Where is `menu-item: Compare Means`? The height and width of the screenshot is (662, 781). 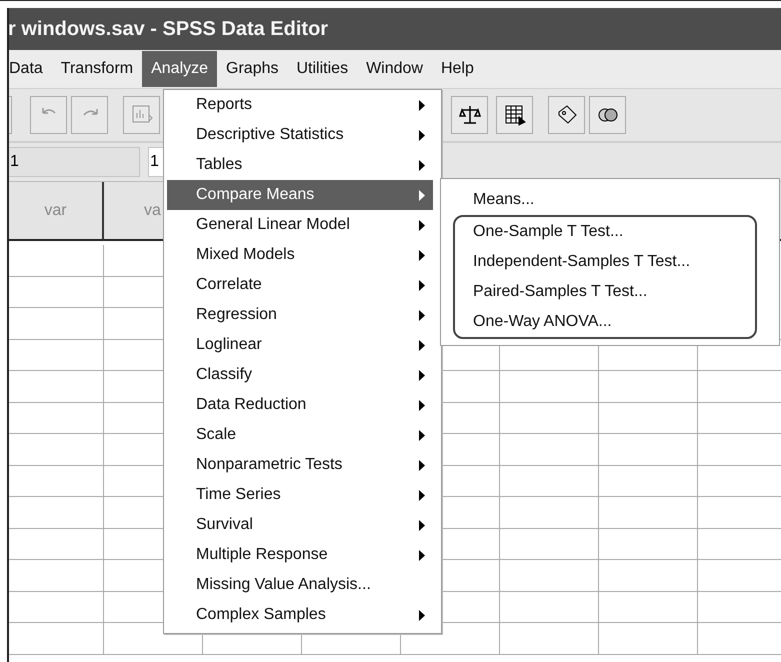
menu-item: Compare Means is located at coordinates (300, 195).